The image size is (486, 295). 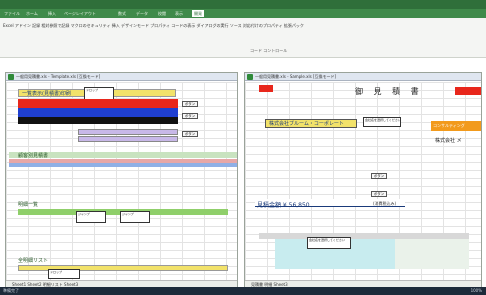 What do you see at coordinates (389, 91) in the screenshot?
I see `document-heading: 御 見 積 書` at bounding box center [389, 91].